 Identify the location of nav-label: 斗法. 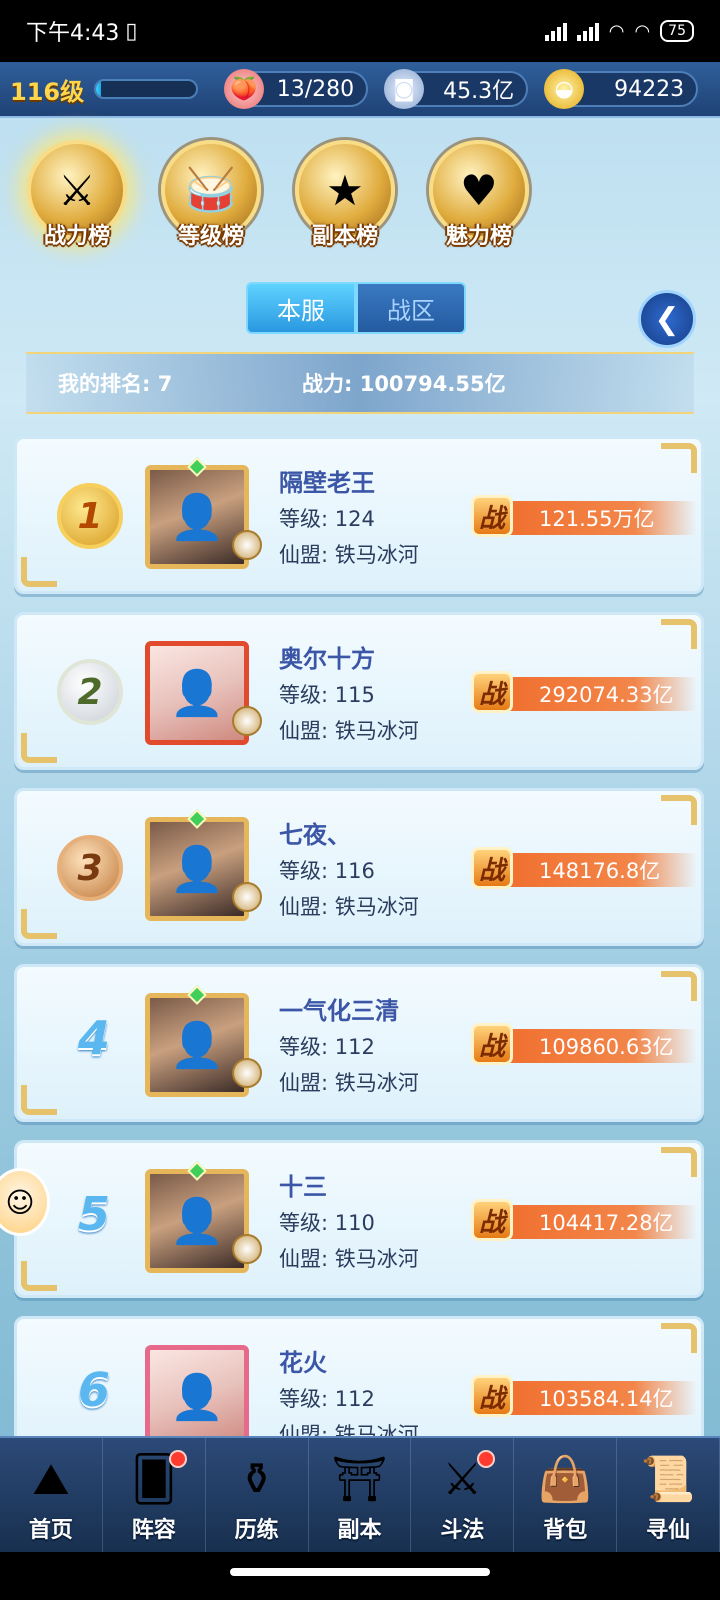
(462, 1530).